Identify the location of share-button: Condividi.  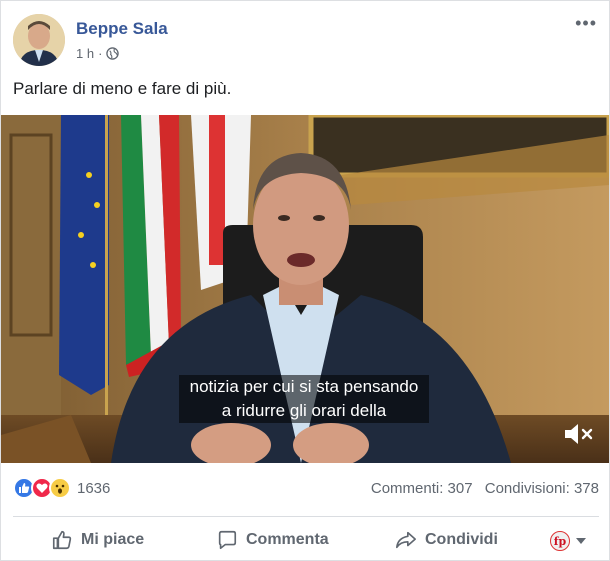
(446, 540).